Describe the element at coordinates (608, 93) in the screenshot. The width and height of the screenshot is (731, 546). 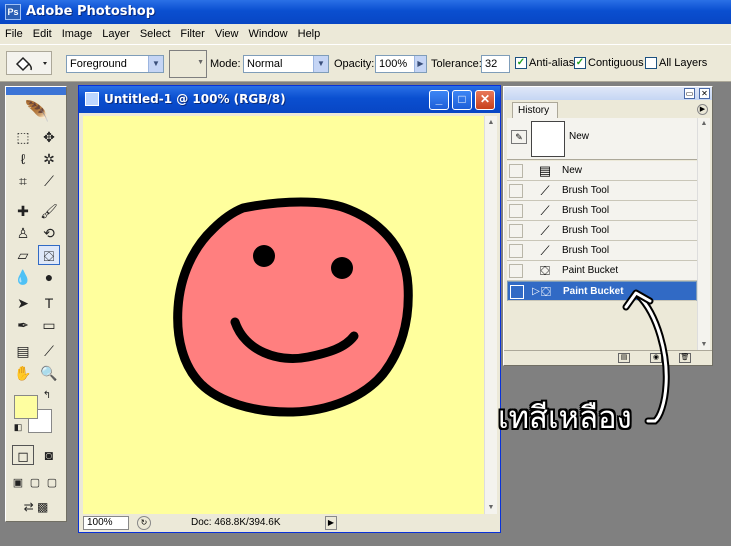
I see `palette-header: ▭ ✕` at that location.